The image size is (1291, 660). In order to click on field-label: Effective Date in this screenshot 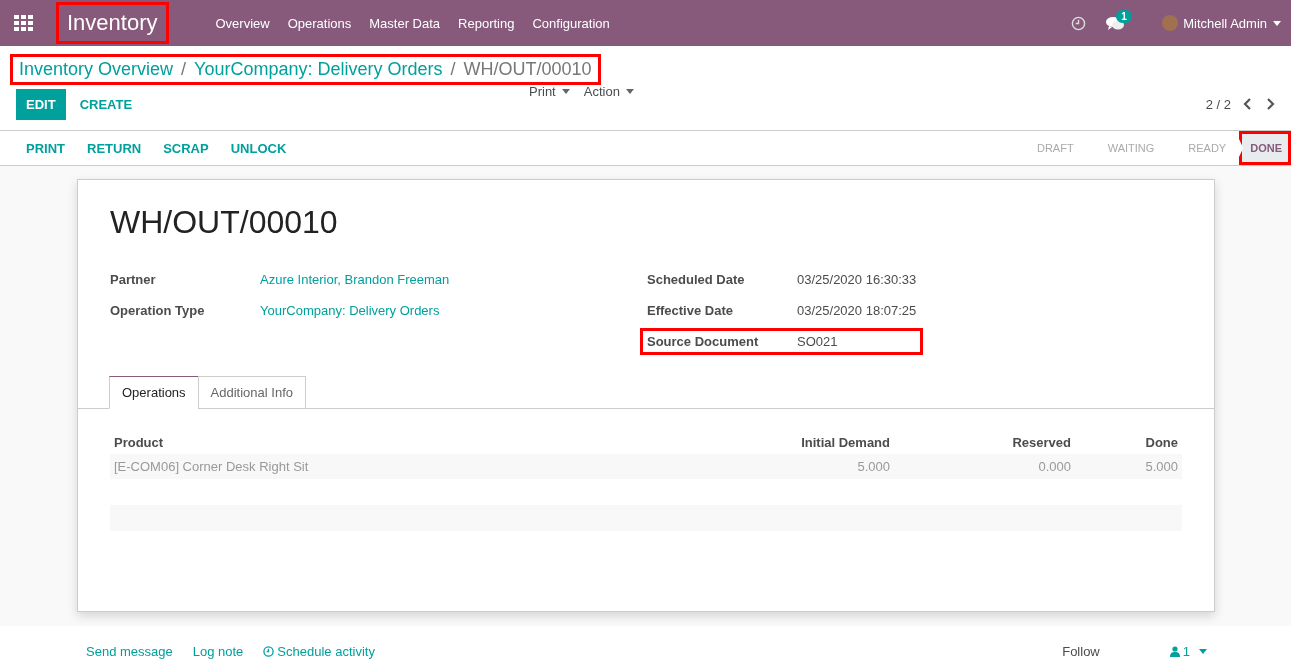, I will do `click(690, 310)`.